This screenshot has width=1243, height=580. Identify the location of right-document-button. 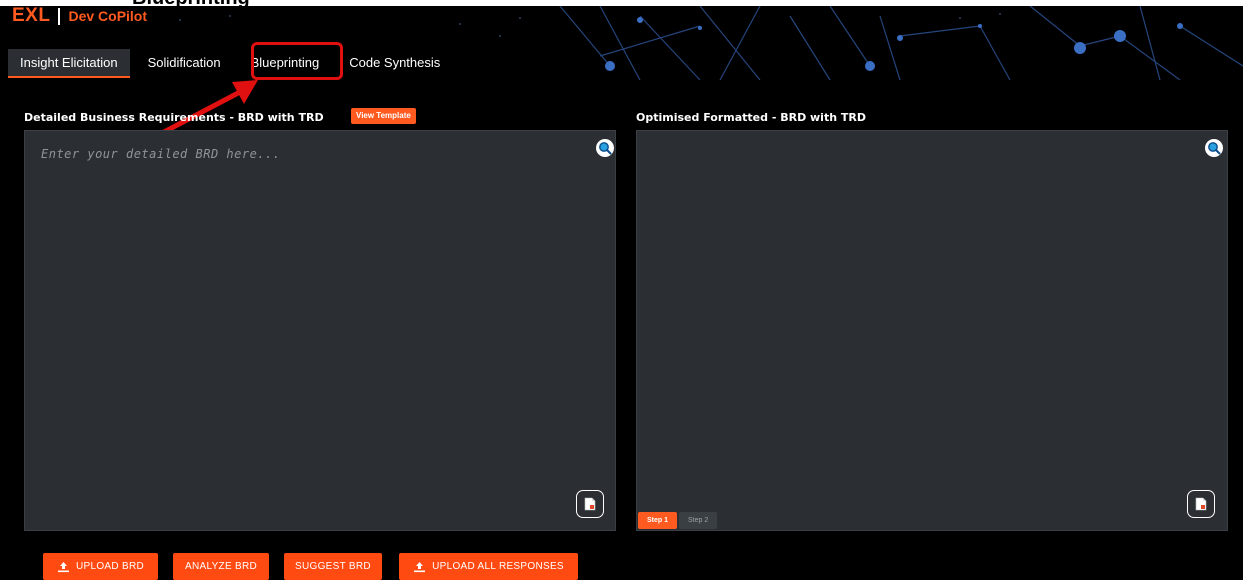
(1201, 504).